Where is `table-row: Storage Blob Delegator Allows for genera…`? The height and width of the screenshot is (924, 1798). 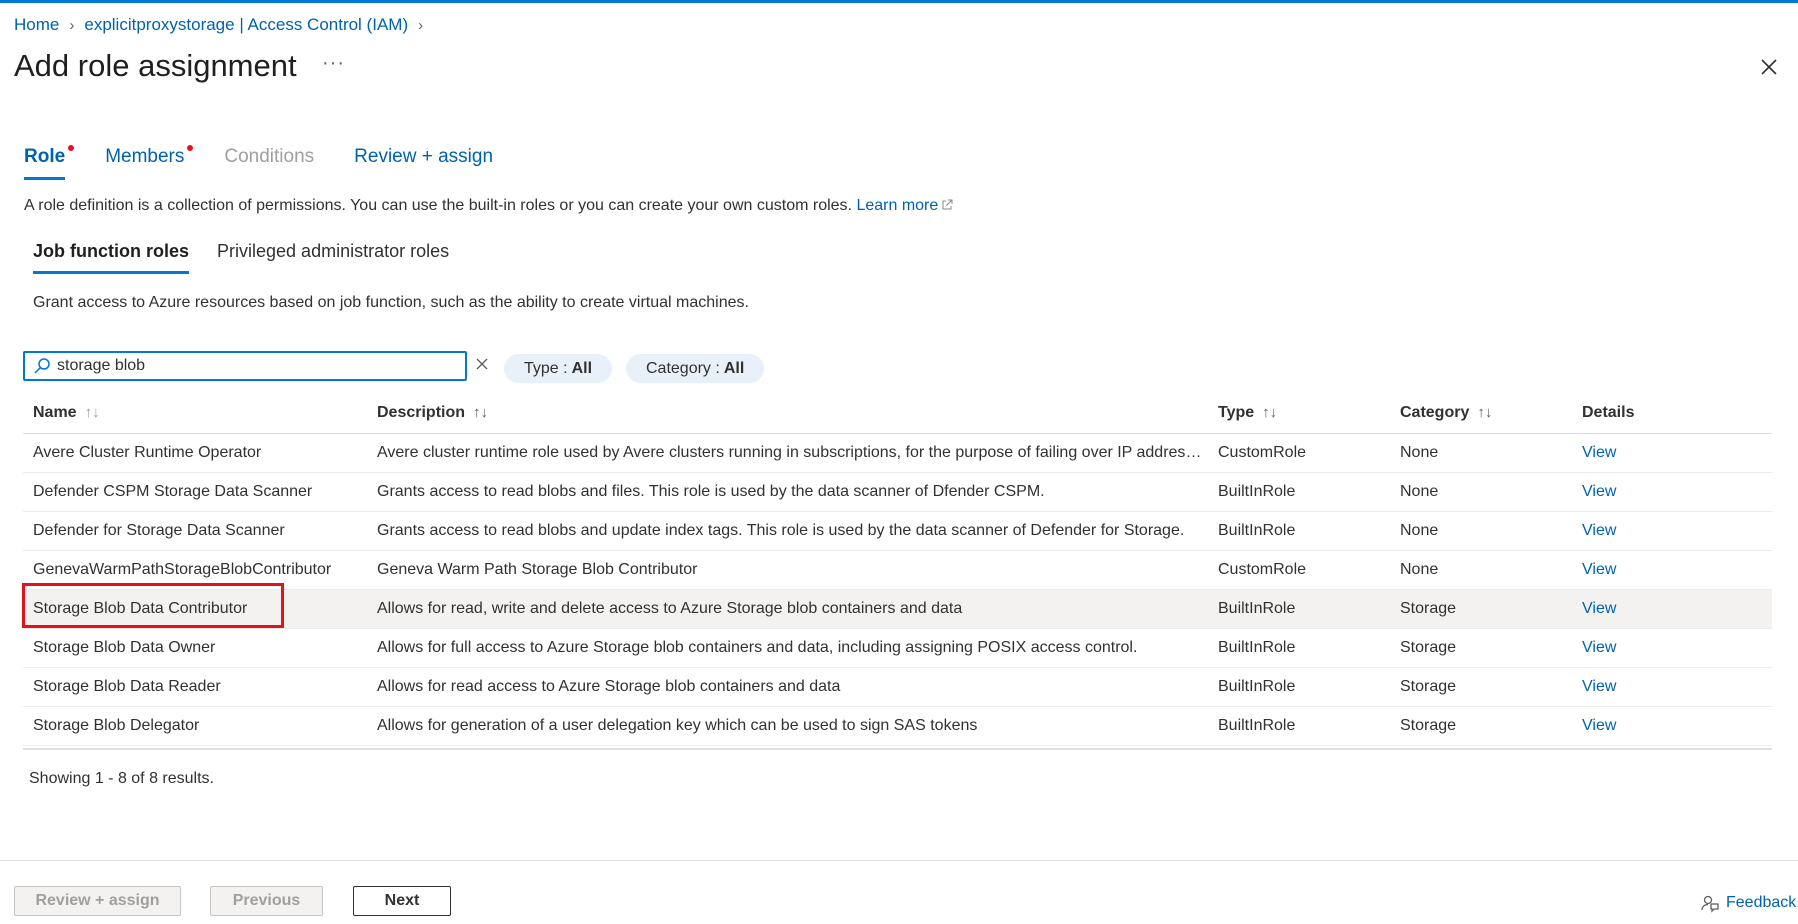 table-row: Storage Blob Delegator Allows for genera… is located at coordinates (897, 726).